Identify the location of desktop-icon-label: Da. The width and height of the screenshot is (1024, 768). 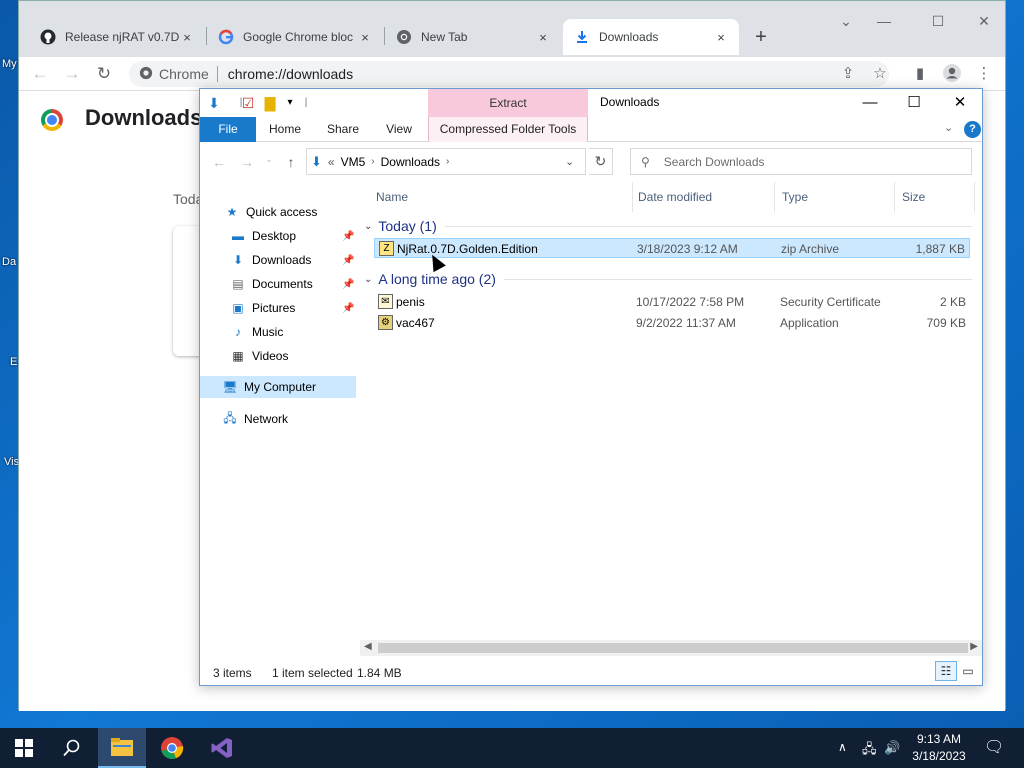
(9, 262).